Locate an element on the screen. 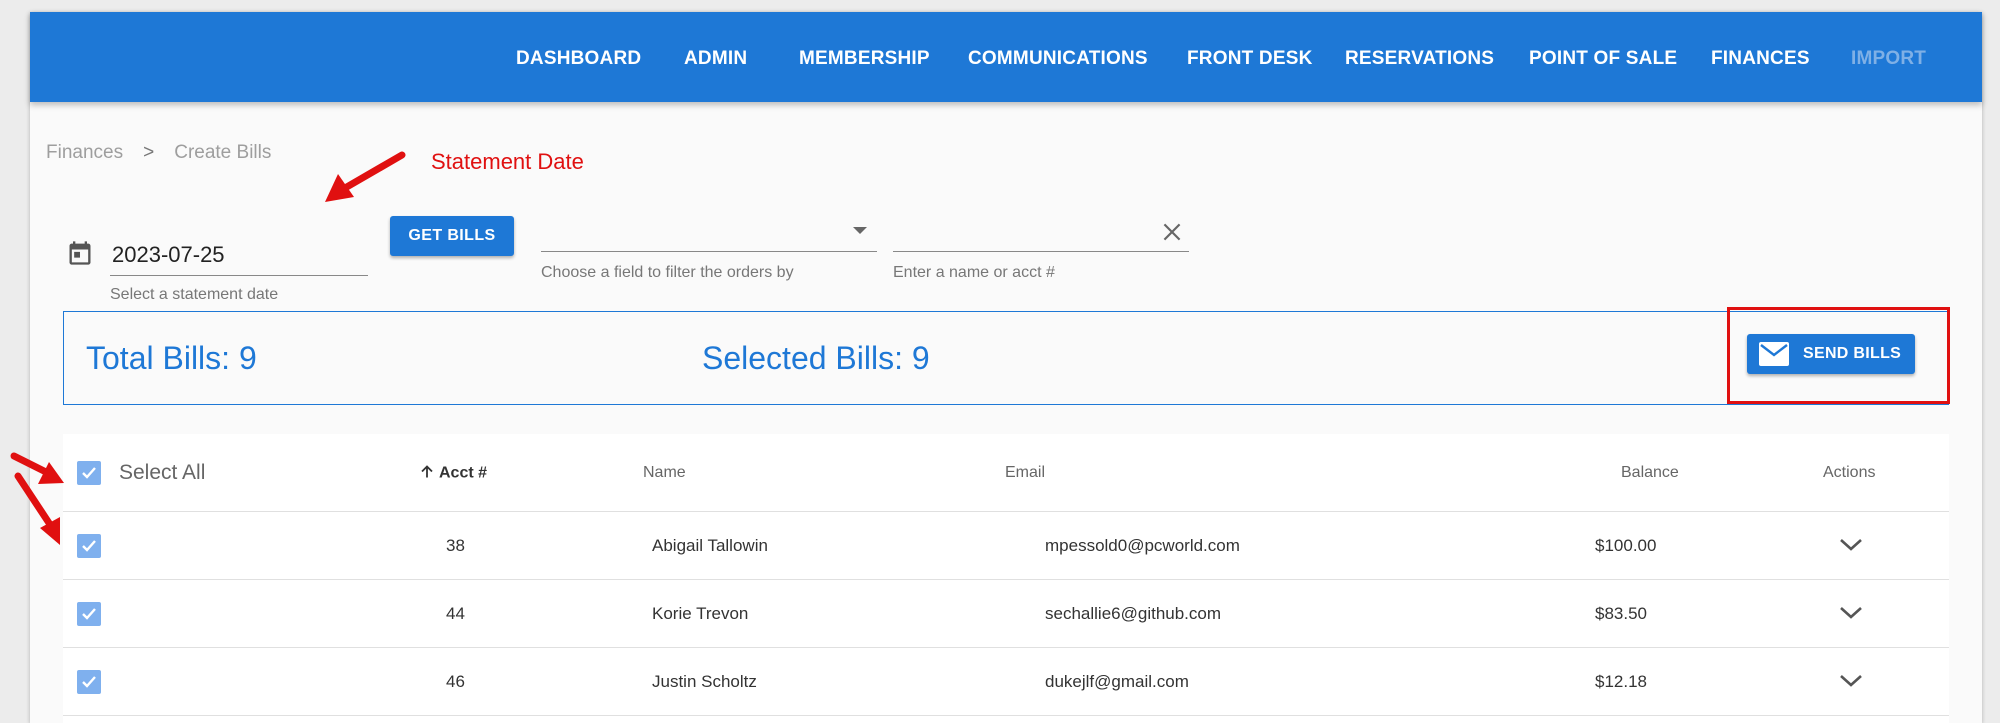 This screenshot has width=2000, height=723. nav-finances: FINANCES is located at coordinates (1760, 59).